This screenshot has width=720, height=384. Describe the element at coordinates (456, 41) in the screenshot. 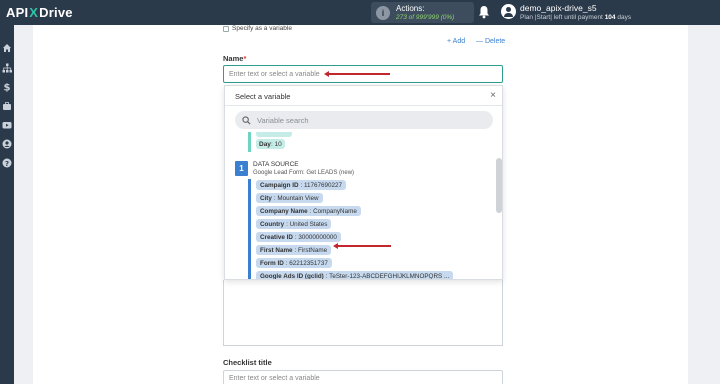

I see `add-link: + Add` at that location.